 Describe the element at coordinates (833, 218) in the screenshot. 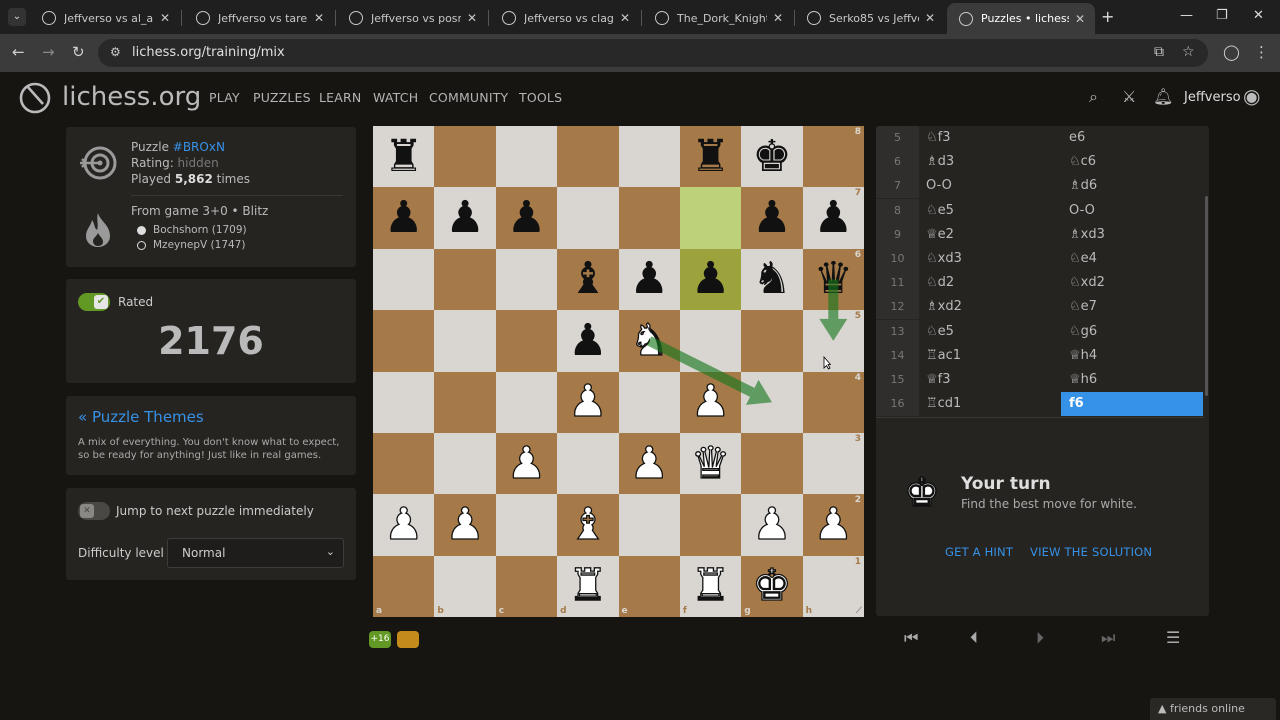

I see `square-h7: ♟ 7` at that location.